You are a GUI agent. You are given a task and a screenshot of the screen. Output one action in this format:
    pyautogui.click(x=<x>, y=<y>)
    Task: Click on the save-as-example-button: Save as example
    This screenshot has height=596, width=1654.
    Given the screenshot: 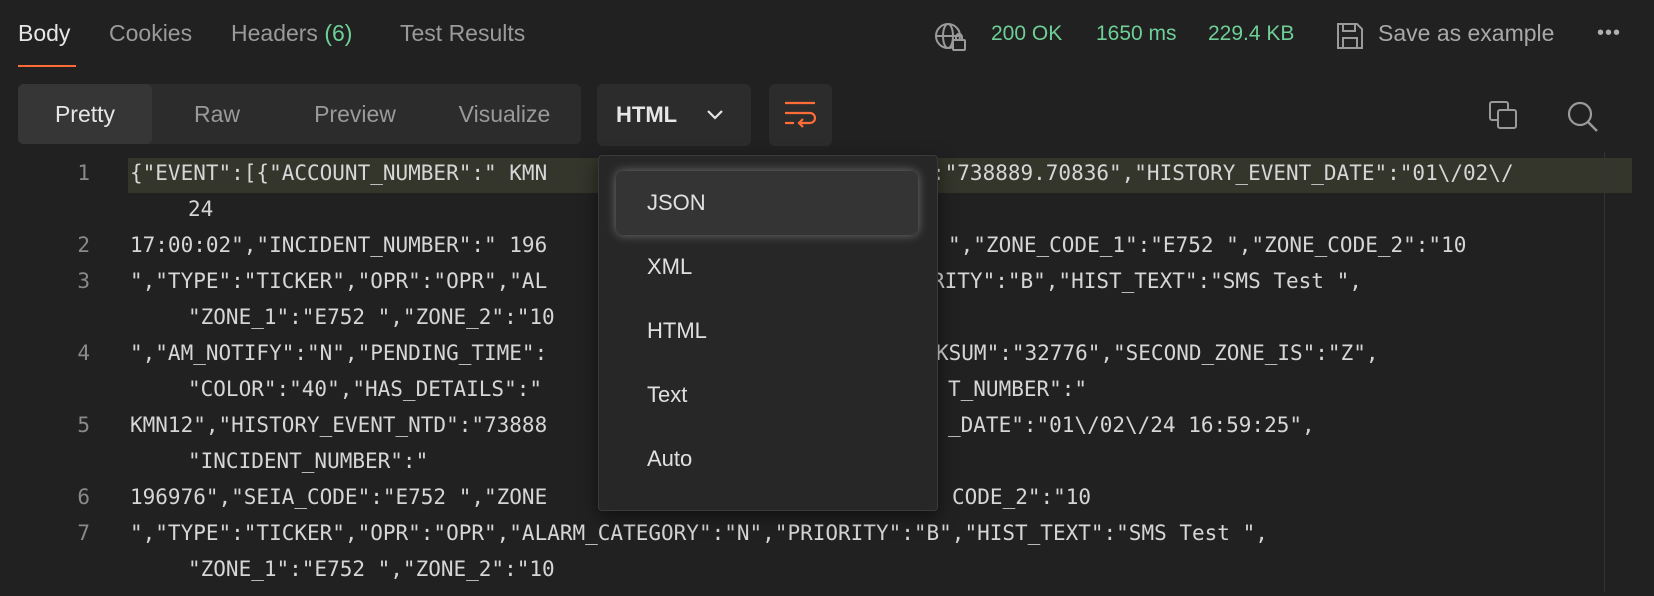 What is the action you would take?
    pyautogui.click(x=1466, y=33)
    